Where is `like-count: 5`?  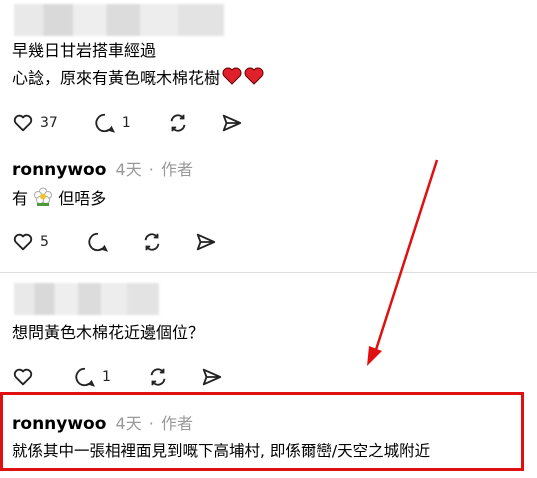 like-count: 5 is located at coordinates (44, 242).